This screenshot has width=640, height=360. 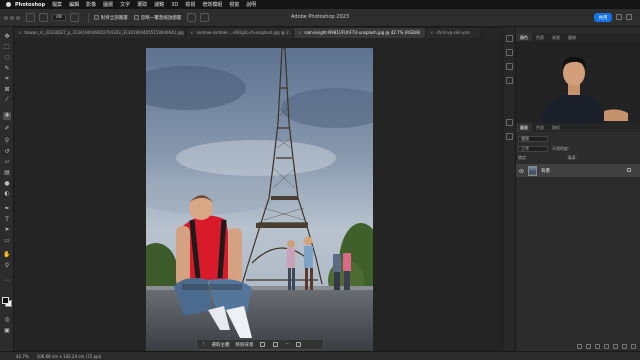 What do you see at coordinates (588, 346) in the screenshot?
I see `fx-icon` at bounding box center [588, 346].